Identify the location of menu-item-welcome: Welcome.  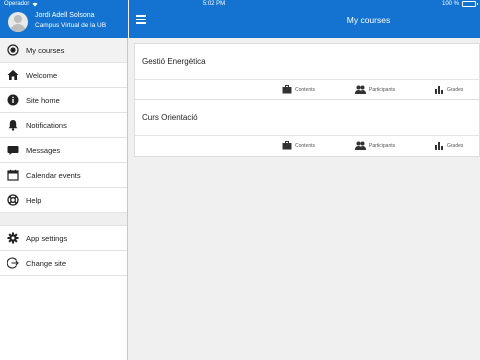
(63, 75).